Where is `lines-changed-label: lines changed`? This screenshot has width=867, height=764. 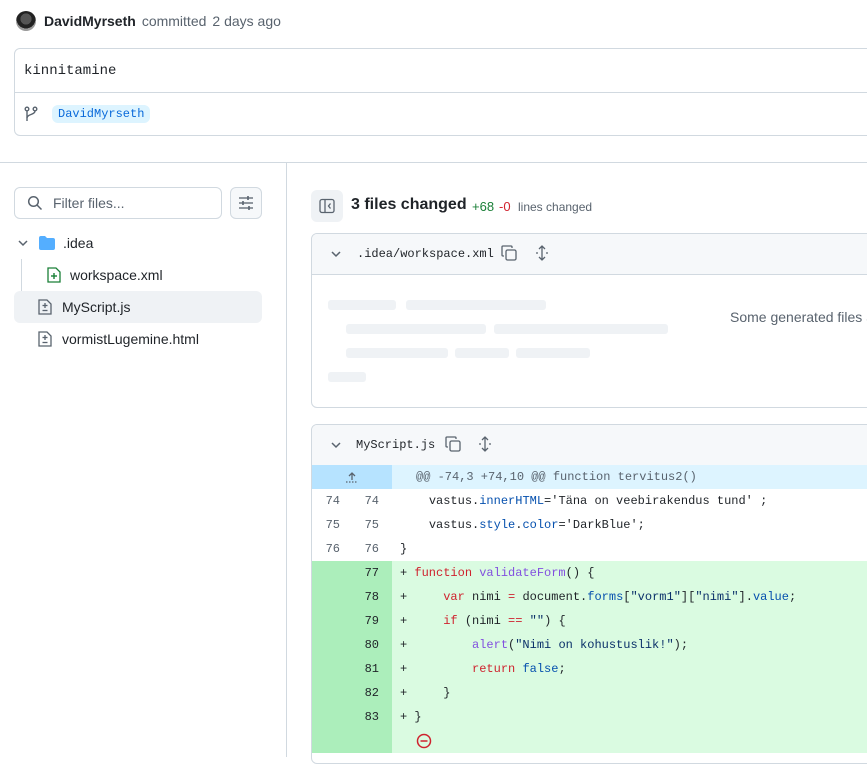 lines-changed-label: lines changed is located at coordinates (555, 207).